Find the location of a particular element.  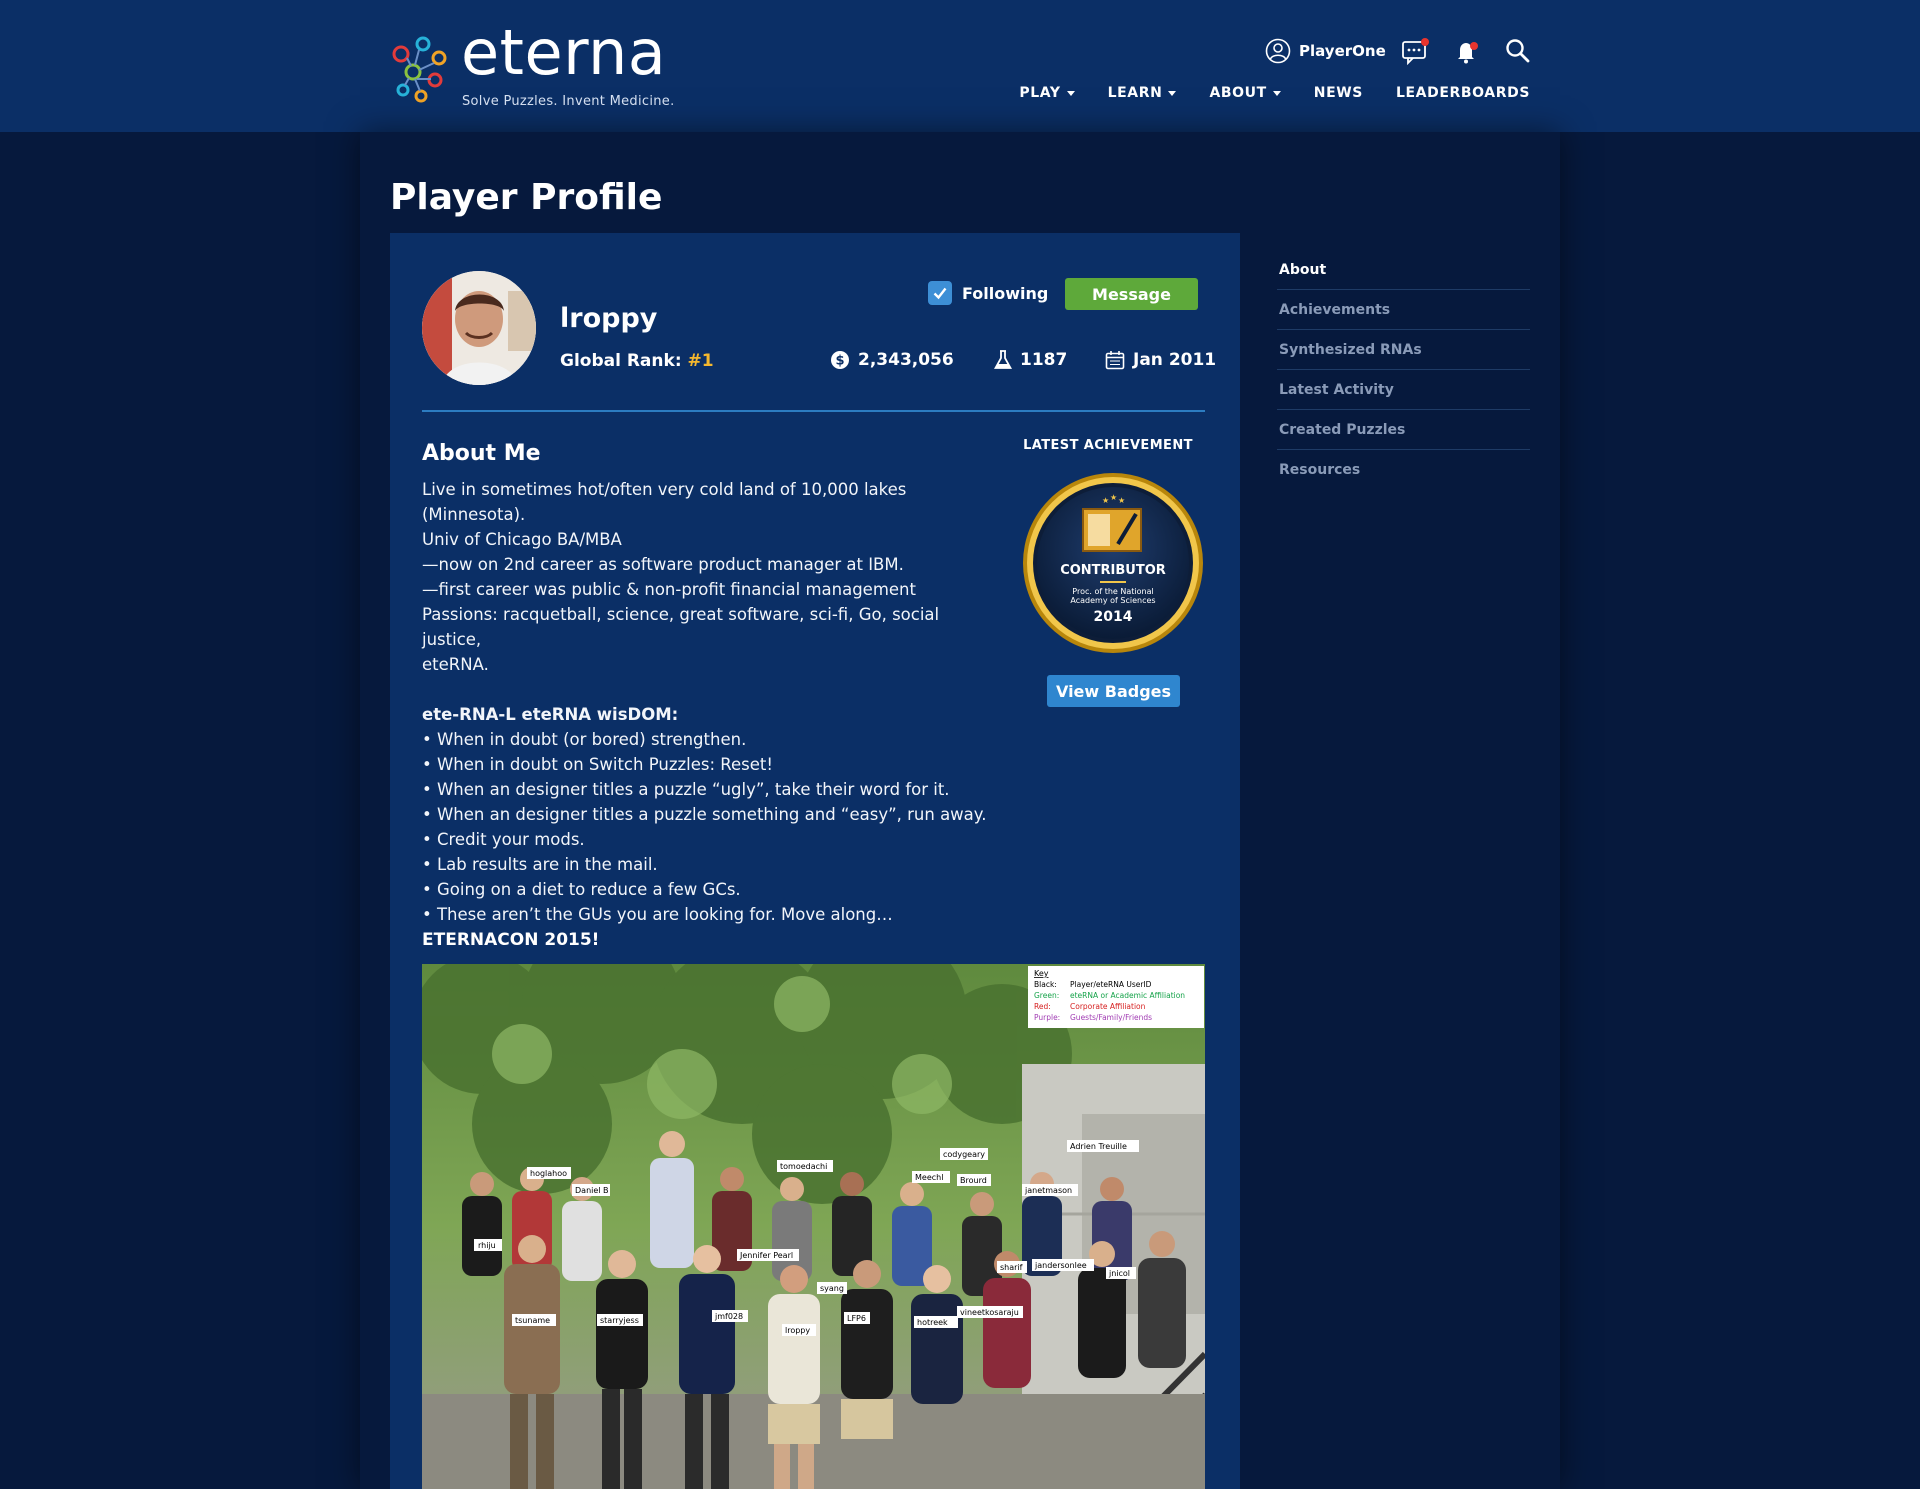

bell-notification-dot is located at coordinates (1474, 46).